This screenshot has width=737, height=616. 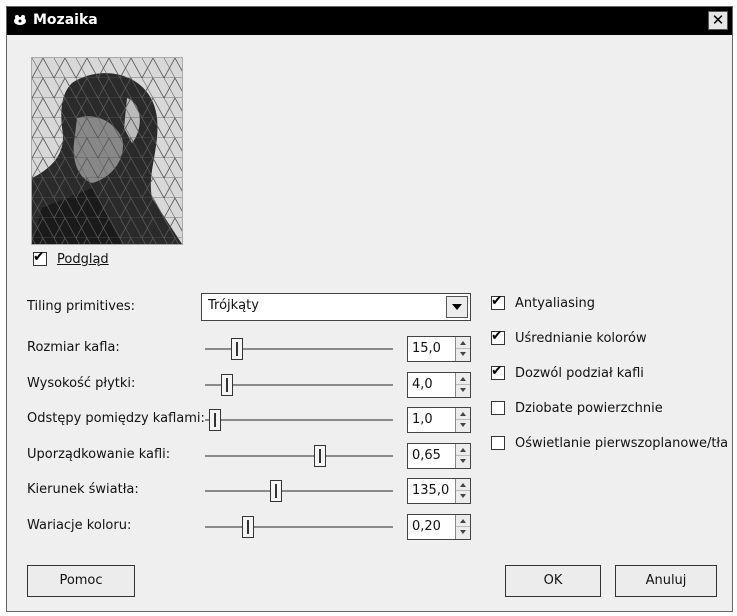 I want to click on param-label: Wariacje koloru:, so click(x=79, y=525).